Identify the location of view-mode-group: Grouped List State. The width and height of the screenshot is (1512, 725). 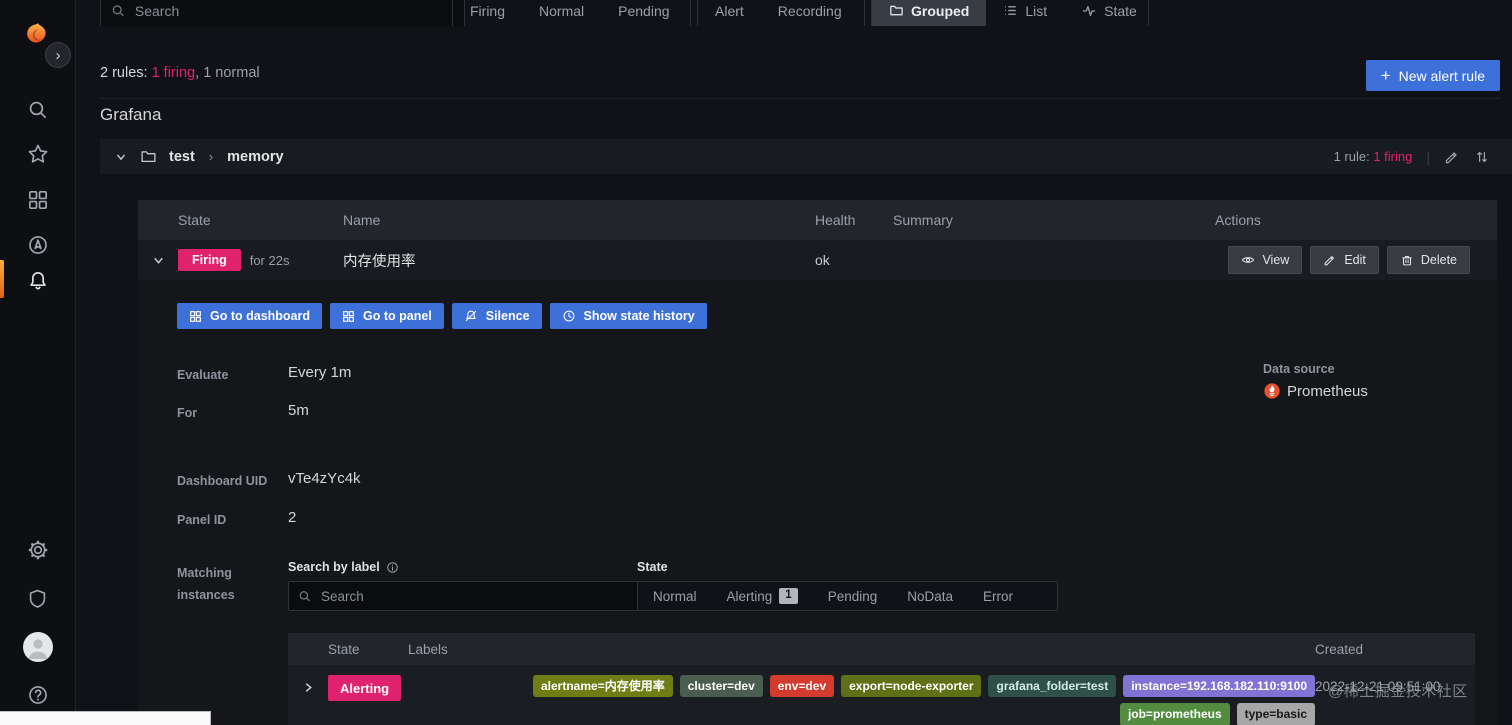
(1010, 13).